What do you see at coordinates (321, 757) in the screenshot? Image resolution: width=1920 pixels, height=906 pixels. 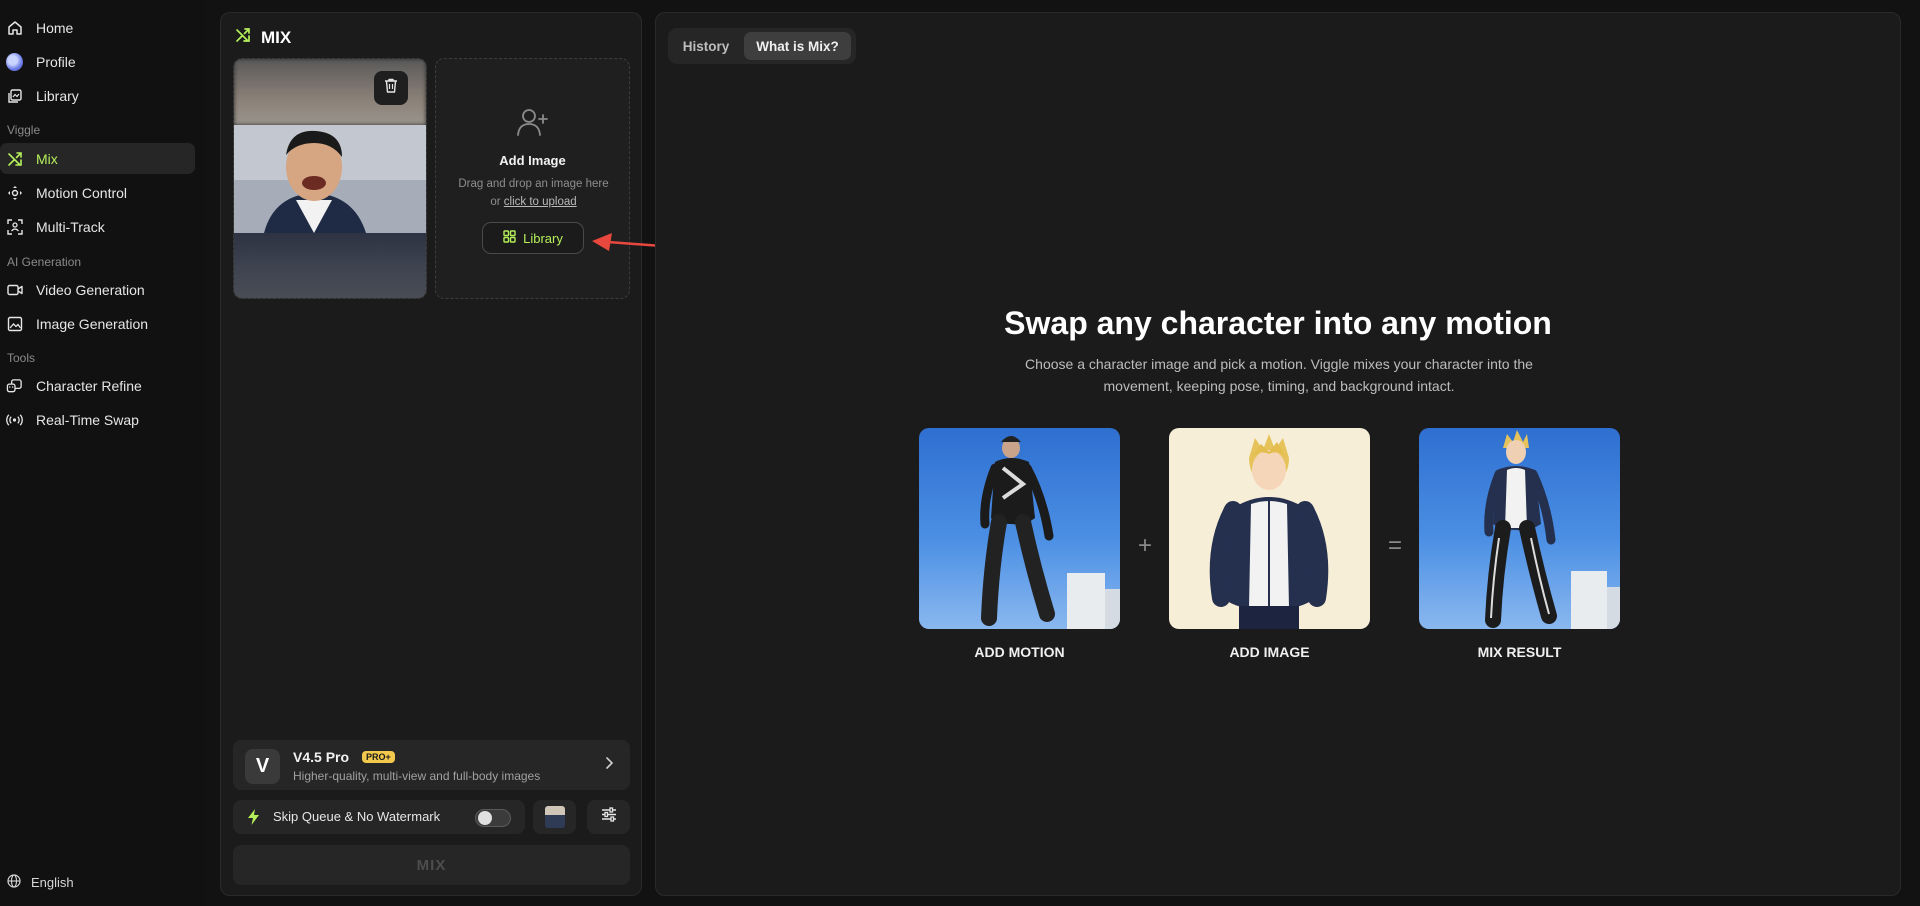 I see `model-name: V4.5 Pro` at bounding box center [321, 757].